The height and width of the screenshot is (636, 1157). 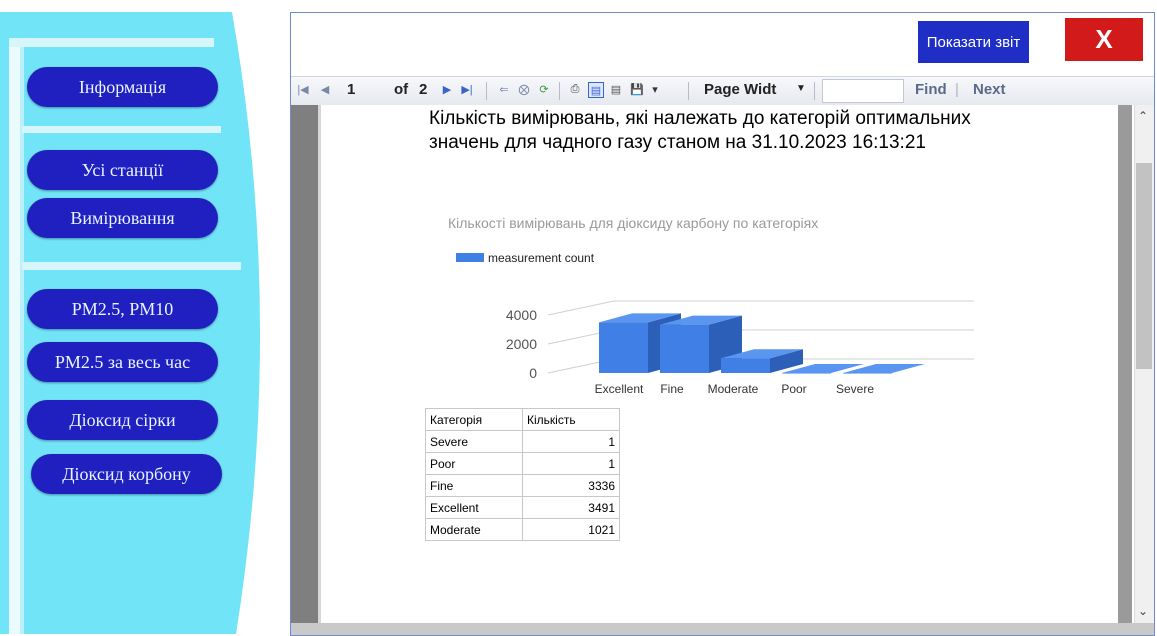 I want to click on print-icon: ⎙, so click(x=575, y=89).